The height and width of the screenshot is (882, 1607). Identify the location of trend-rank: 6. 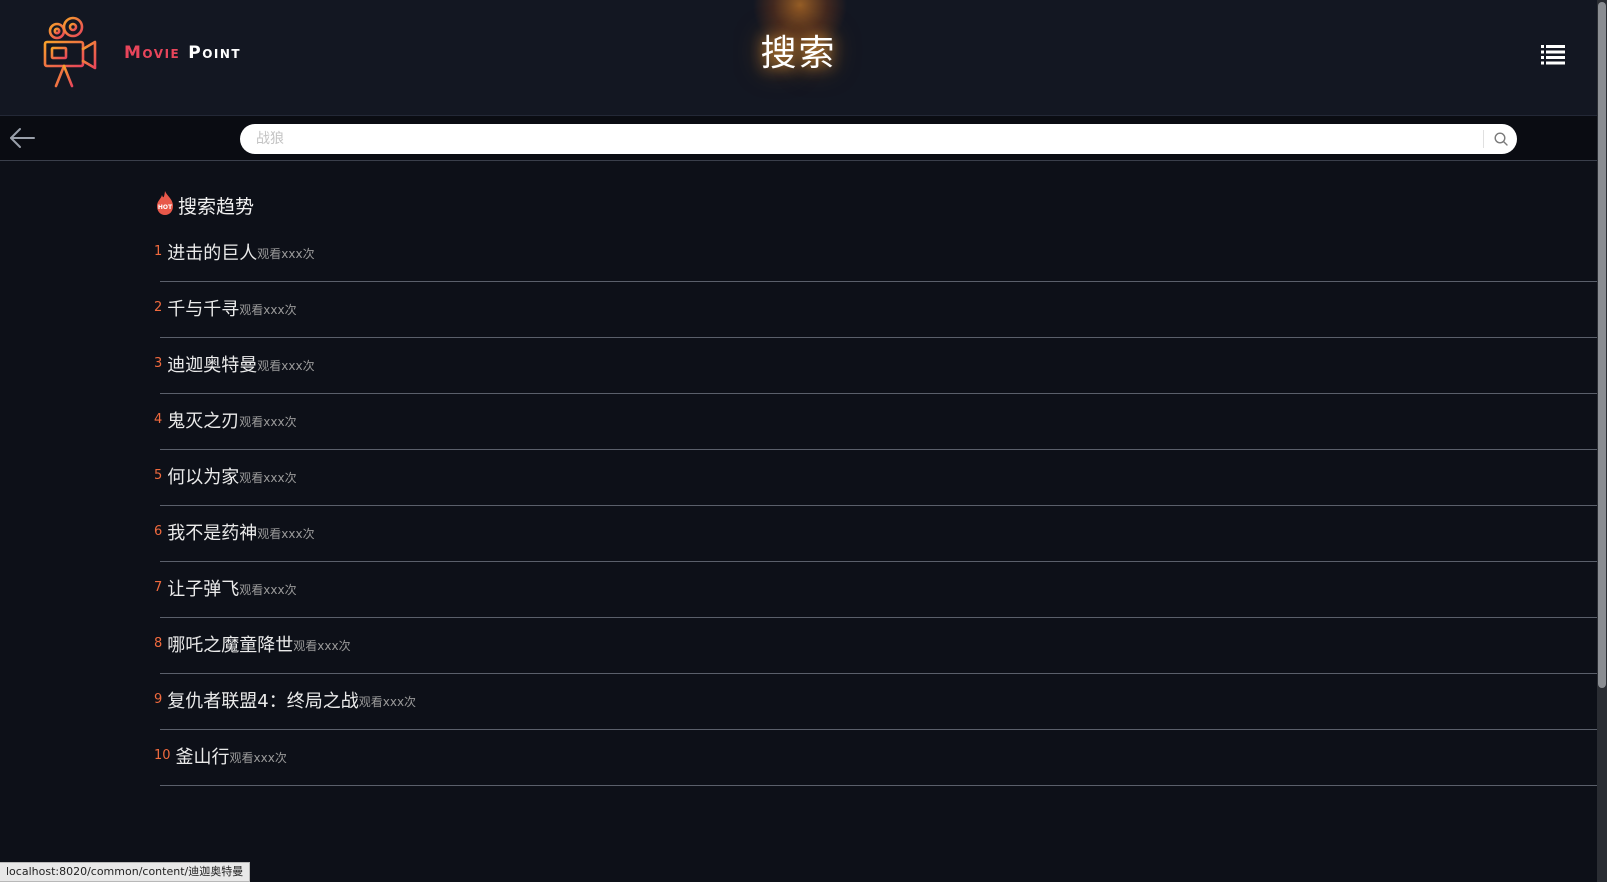
(158, 531).